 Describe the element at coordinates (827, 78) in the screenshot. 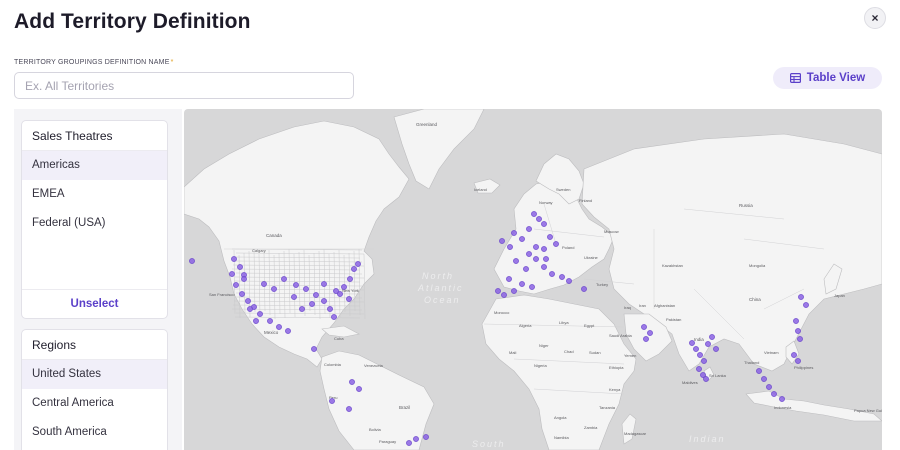

I see `table-view-button: Table View` at that location.